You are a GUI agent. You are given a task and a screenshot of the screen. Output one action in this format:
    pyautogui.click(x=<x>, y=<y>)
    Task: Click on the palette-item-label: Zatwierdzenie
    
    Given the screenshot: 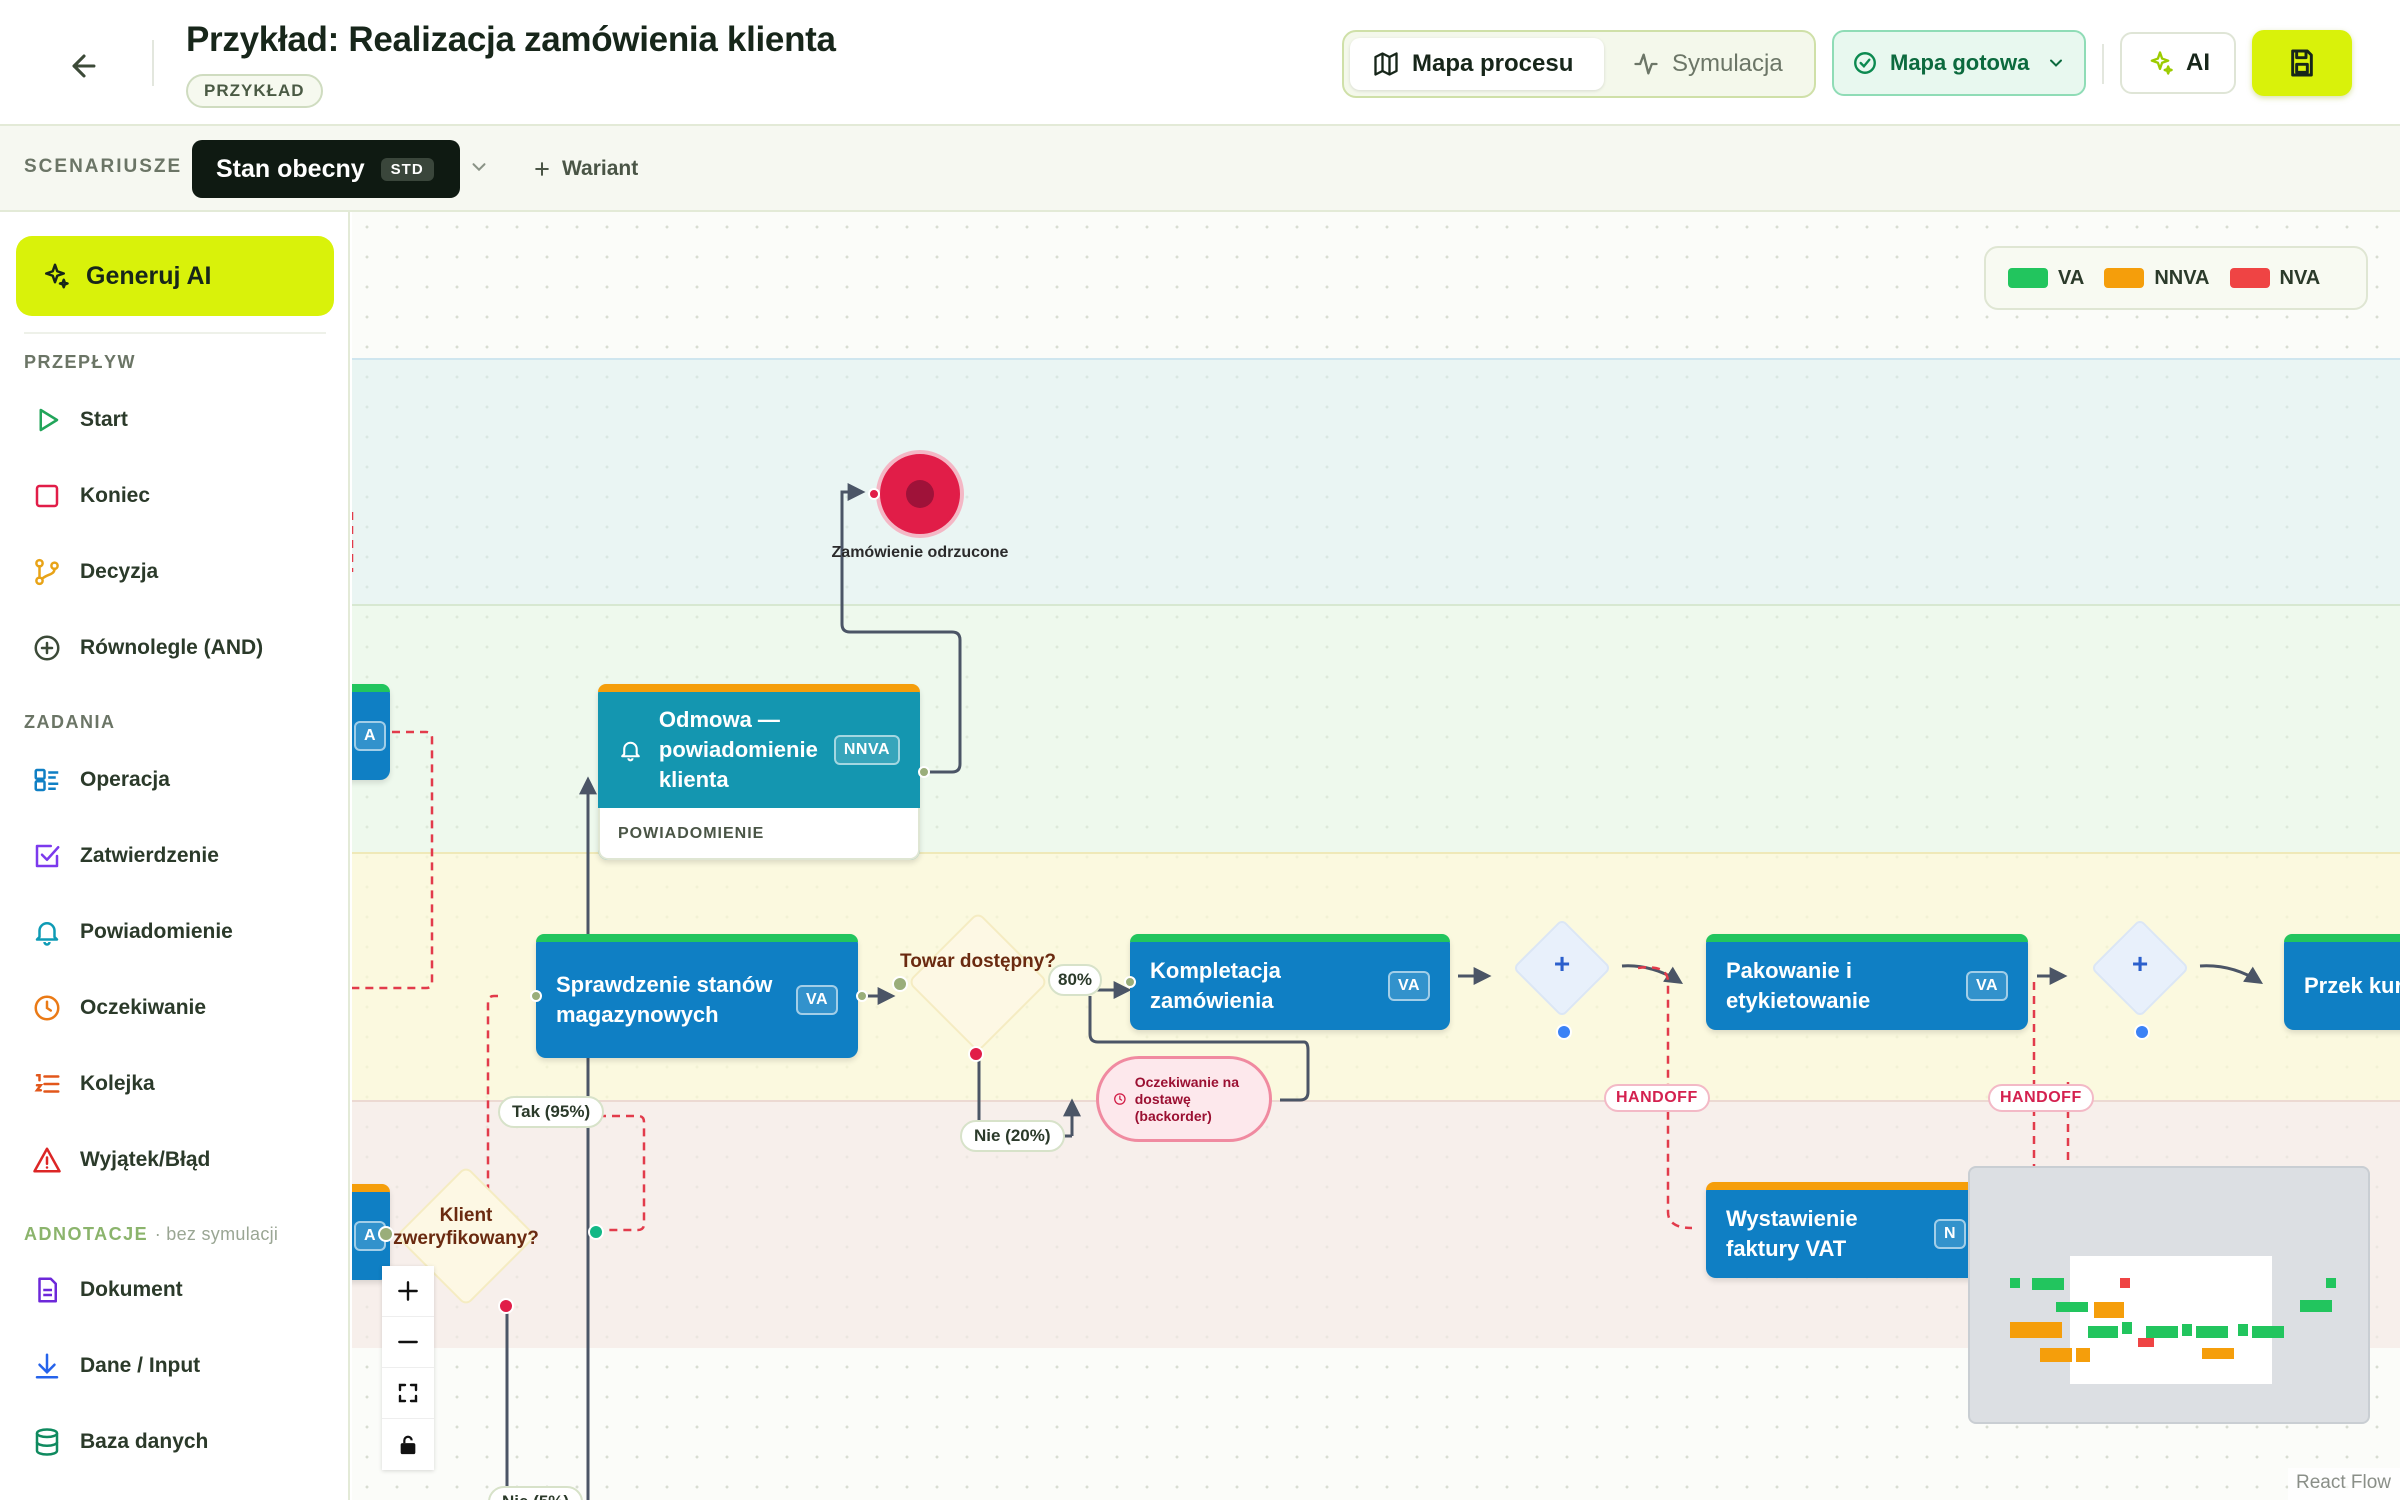 What is the action you would take?
    pyautogui.click(x=149, y=855)
    